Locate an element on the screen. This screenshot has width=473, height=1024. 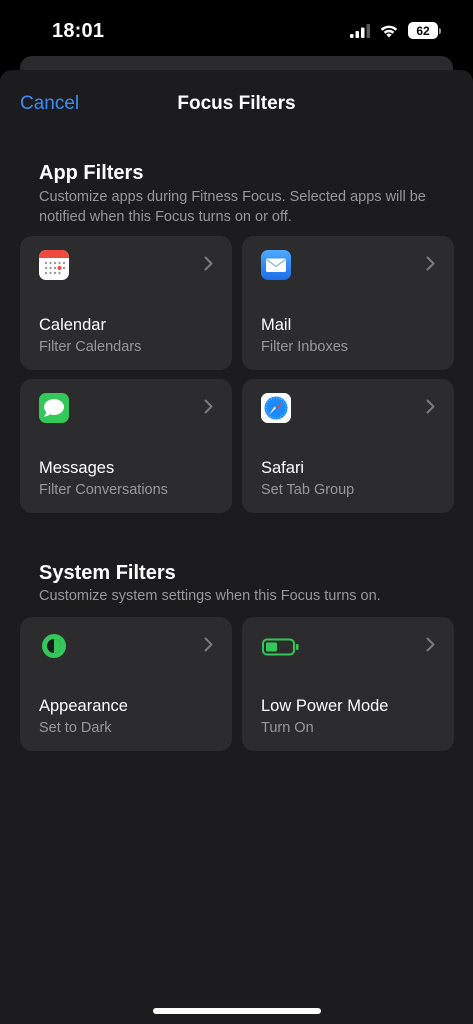
tile-title: Messages is located at coordinates (77, 468).